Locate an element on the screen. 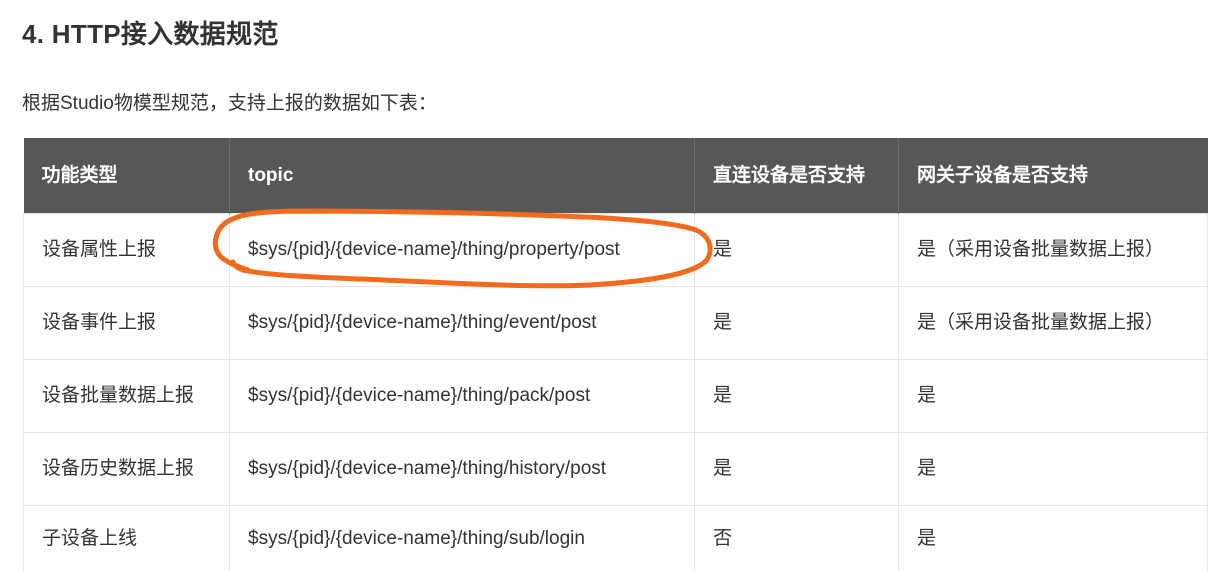  header-gateway-support: 网关子设备是否支持 is located at coordinates (1053, 176).